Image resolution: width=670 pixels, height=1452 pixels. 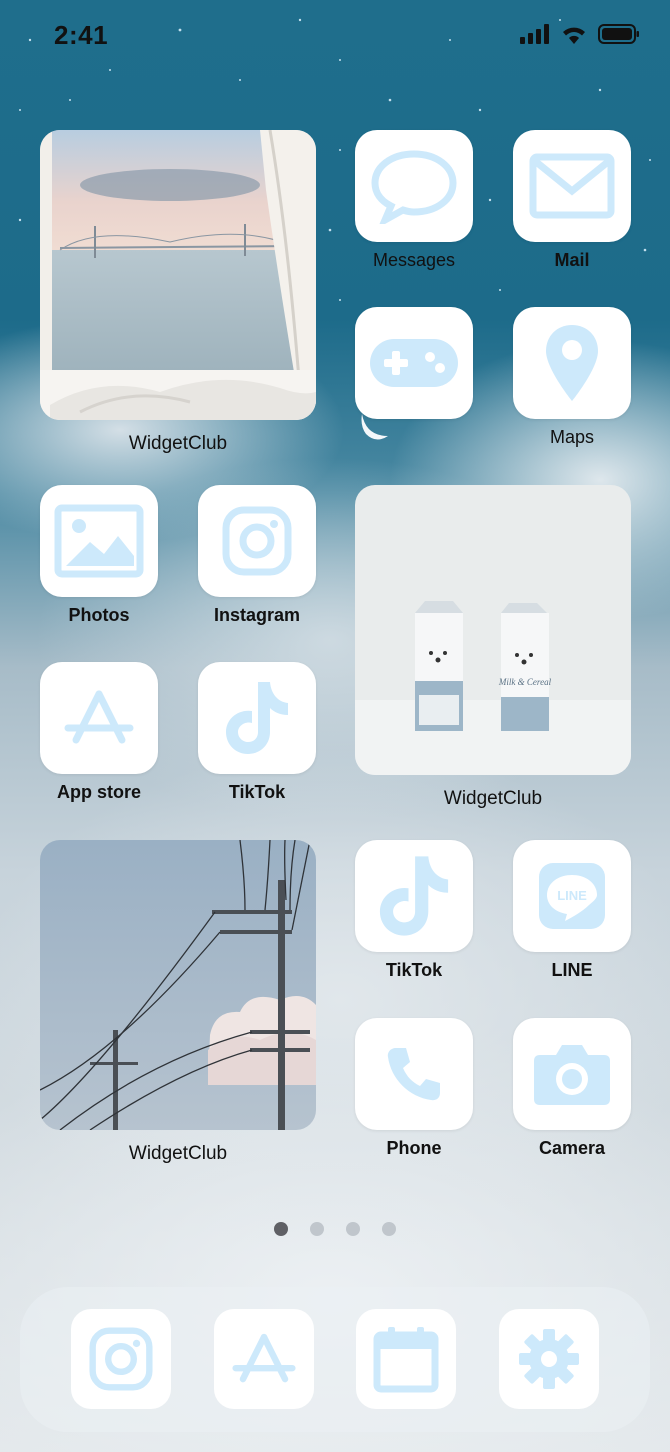 I want to click on camera-tile, so click(x=572, y=1074).